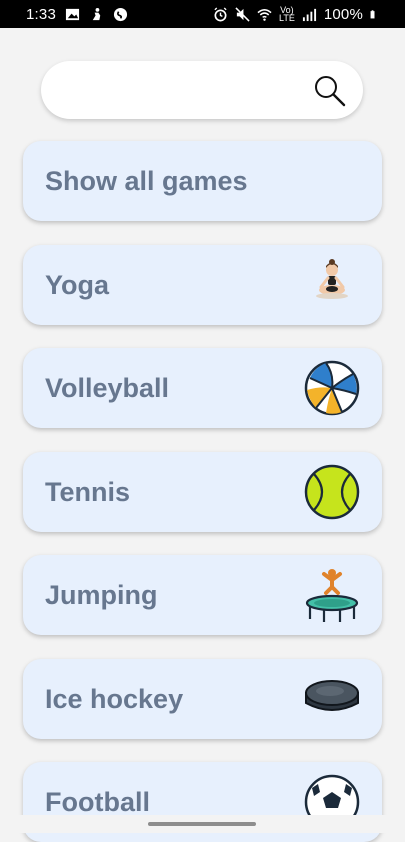 The image size is (405, 842). Describe the element at coordinates (72, 14) in the screenshot. I see `gallery-icon` at that location.